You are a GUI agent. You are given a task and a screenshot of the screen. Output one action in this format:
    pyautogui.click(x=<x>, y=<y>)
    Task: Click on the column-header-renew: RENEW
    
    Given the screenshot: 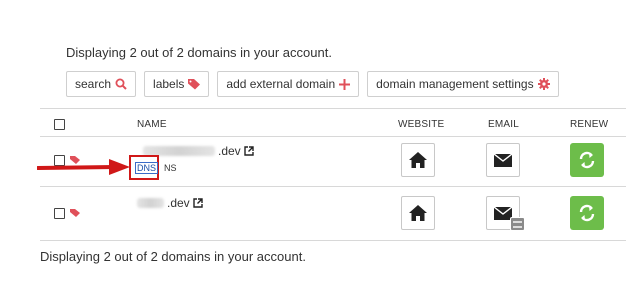 What is the action you would take?
    pyautogui.click(x=589, y=124)
    